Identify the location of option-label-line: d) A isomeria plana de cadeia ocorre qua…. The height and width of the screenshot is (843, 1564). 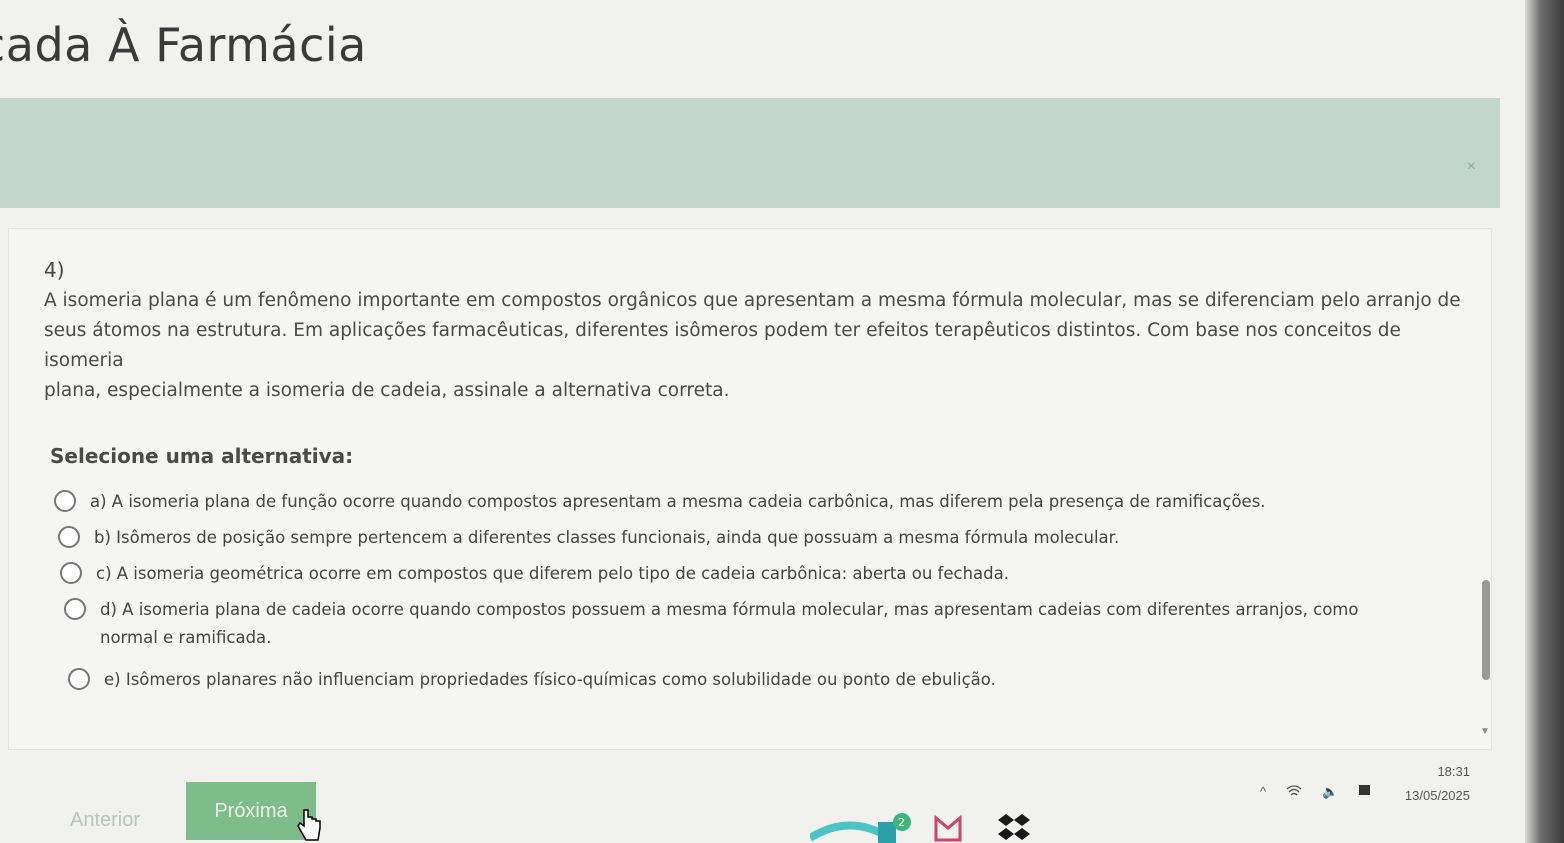
(729, 609).